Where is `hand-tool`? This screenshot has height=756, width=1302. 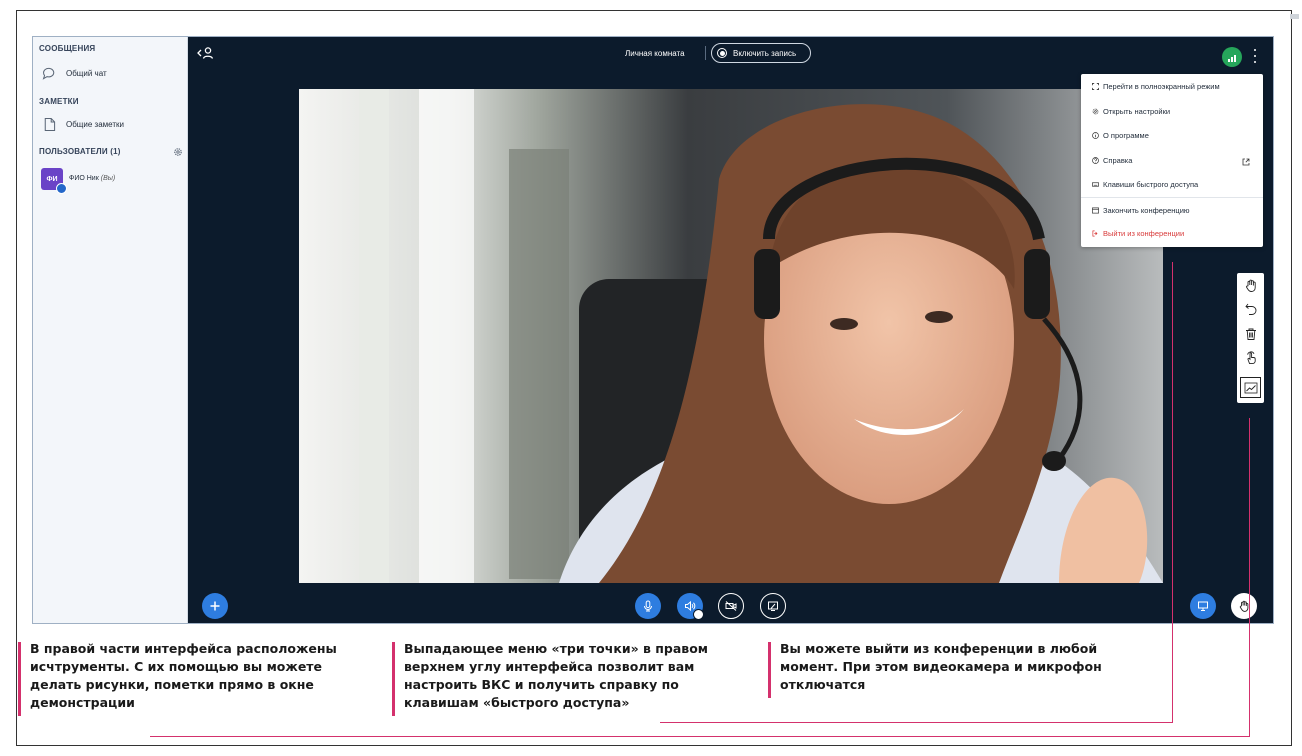
hand-tool is located at coordinates (1250, 285).